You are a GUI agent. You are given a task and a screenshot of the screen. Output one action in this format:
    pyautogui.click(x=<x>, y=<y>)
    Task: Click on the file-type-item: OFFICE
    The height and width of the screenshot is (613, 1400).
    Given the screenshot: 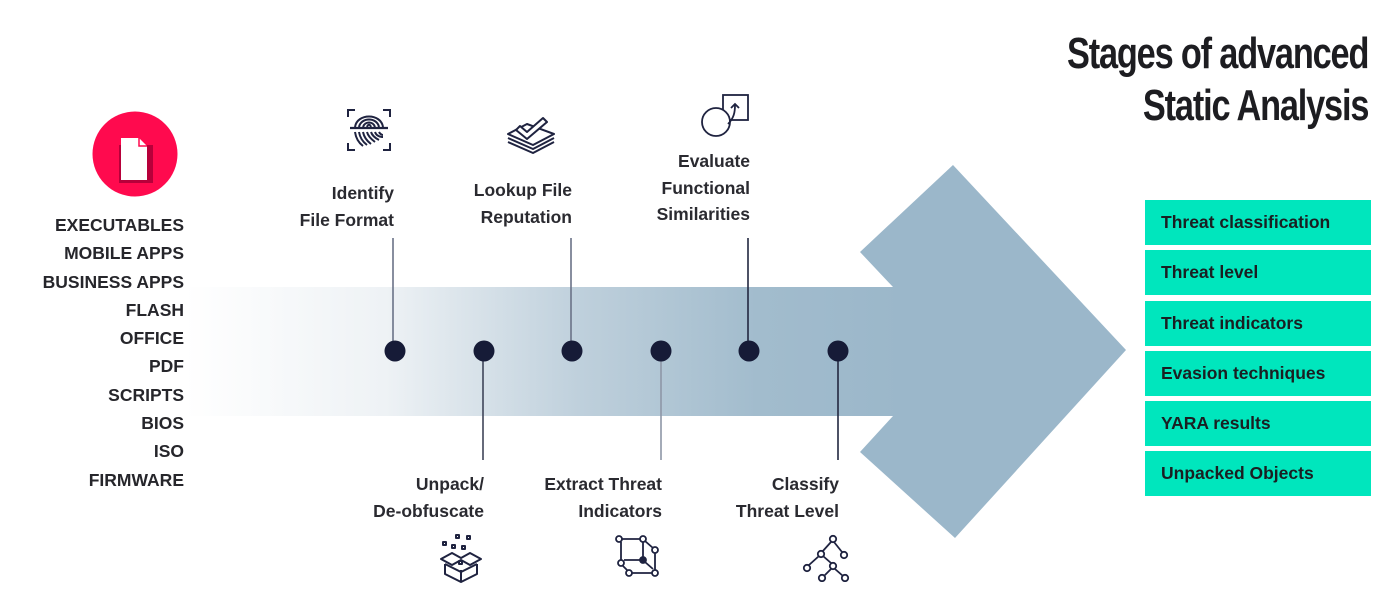 What is the action you would take?
    pyautogui.click(x=151, y=338)
    